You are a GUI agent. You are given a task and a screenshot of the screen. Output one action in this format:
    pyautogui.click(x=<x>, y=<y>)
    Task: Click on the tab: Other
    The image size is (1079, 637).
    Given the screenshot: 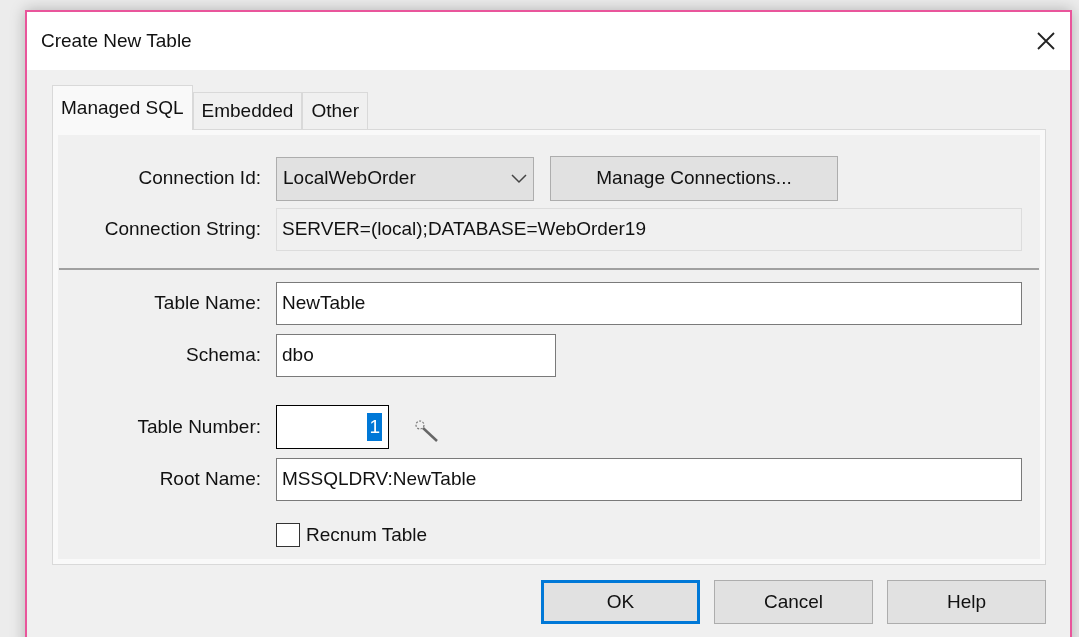 What is the action you would take?
    pyautogui.click(x=335, y=110)
    